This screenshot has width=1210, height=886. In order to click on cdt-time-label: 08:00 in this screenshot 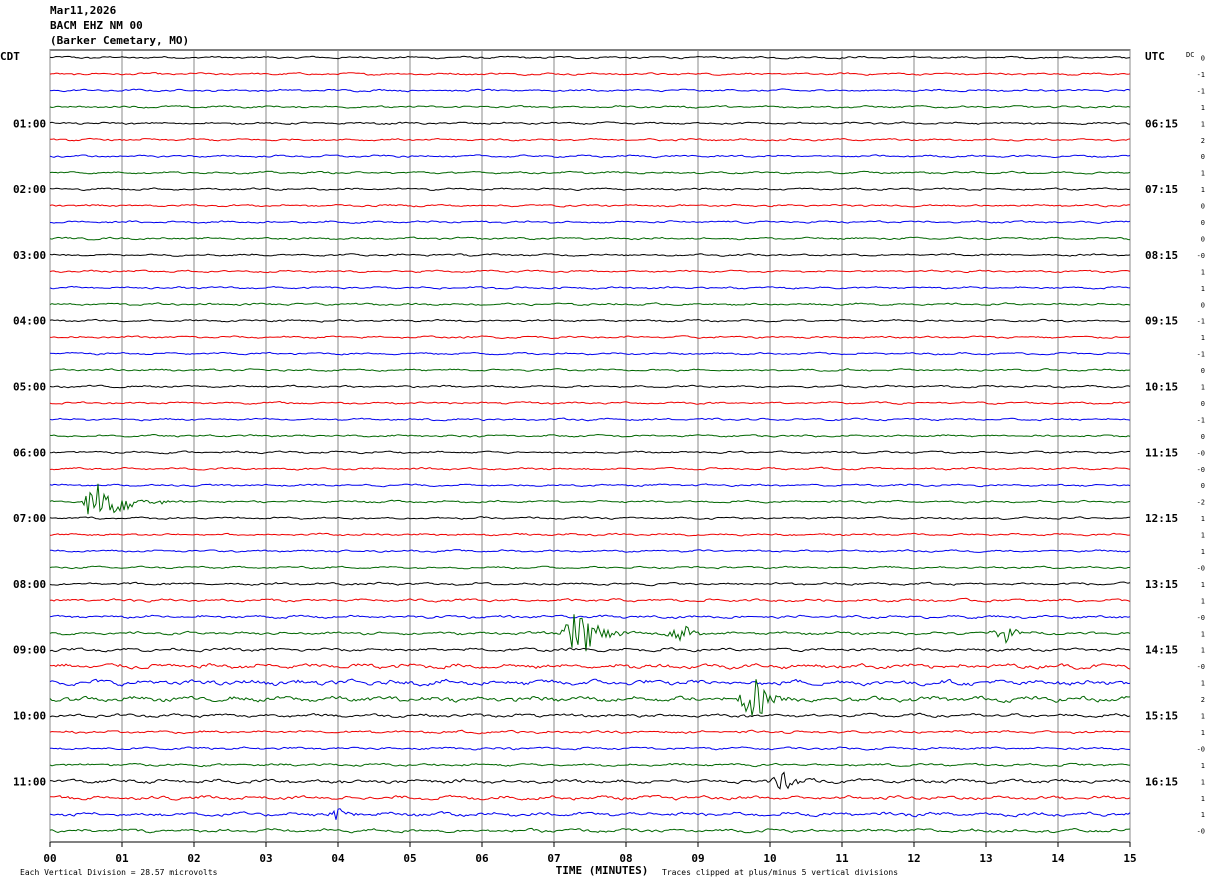, I will do `click(29, 584)`.